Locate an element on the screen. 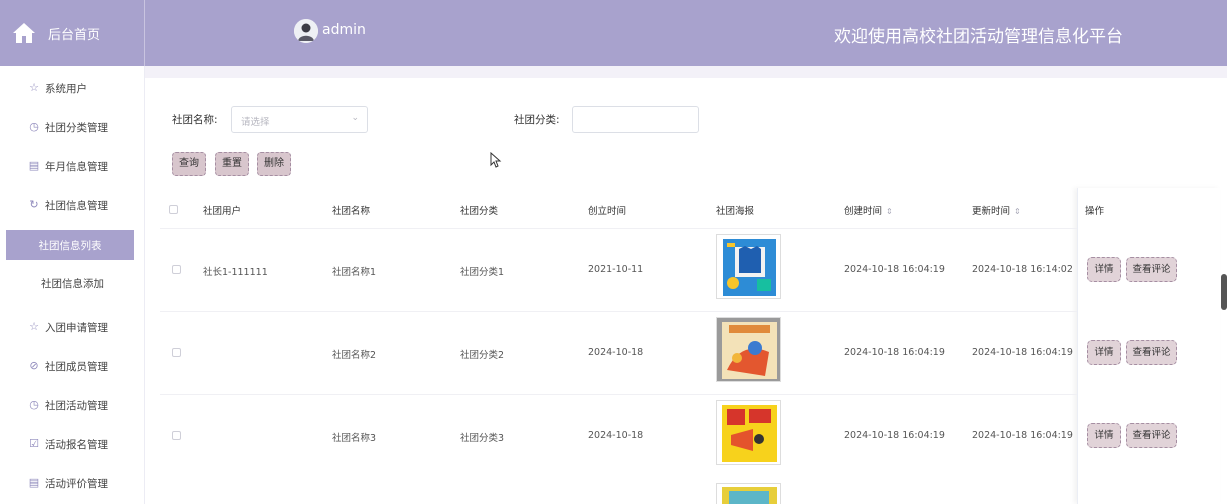  cell-updated: 2024-10-18 16:14:02 is located at coordinates (1022, 269).